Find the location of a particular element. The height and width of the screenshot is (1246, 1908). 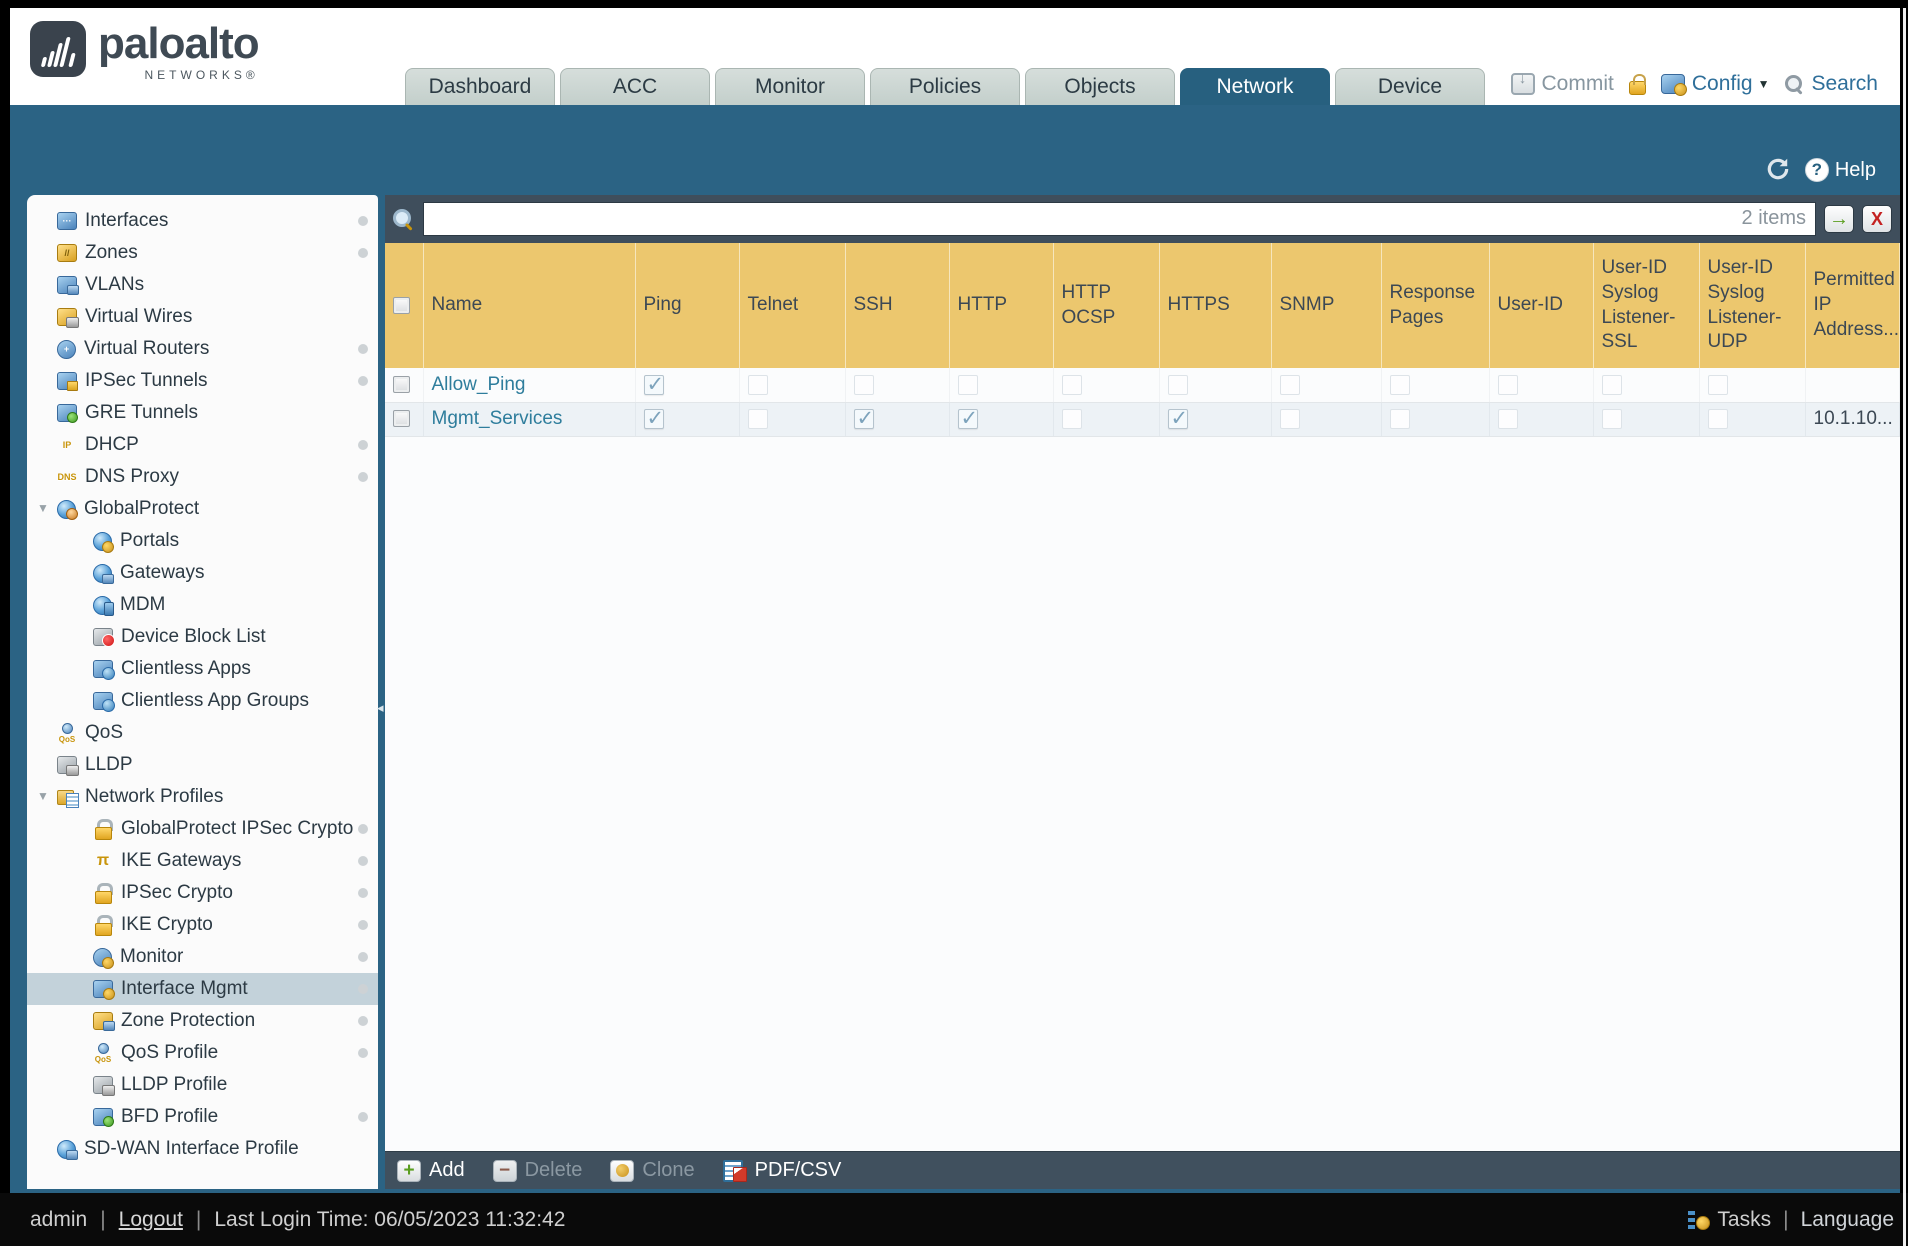

sidebar-item-gre-tunnels: GRE Tunnels is located at coordinates (202, 413).